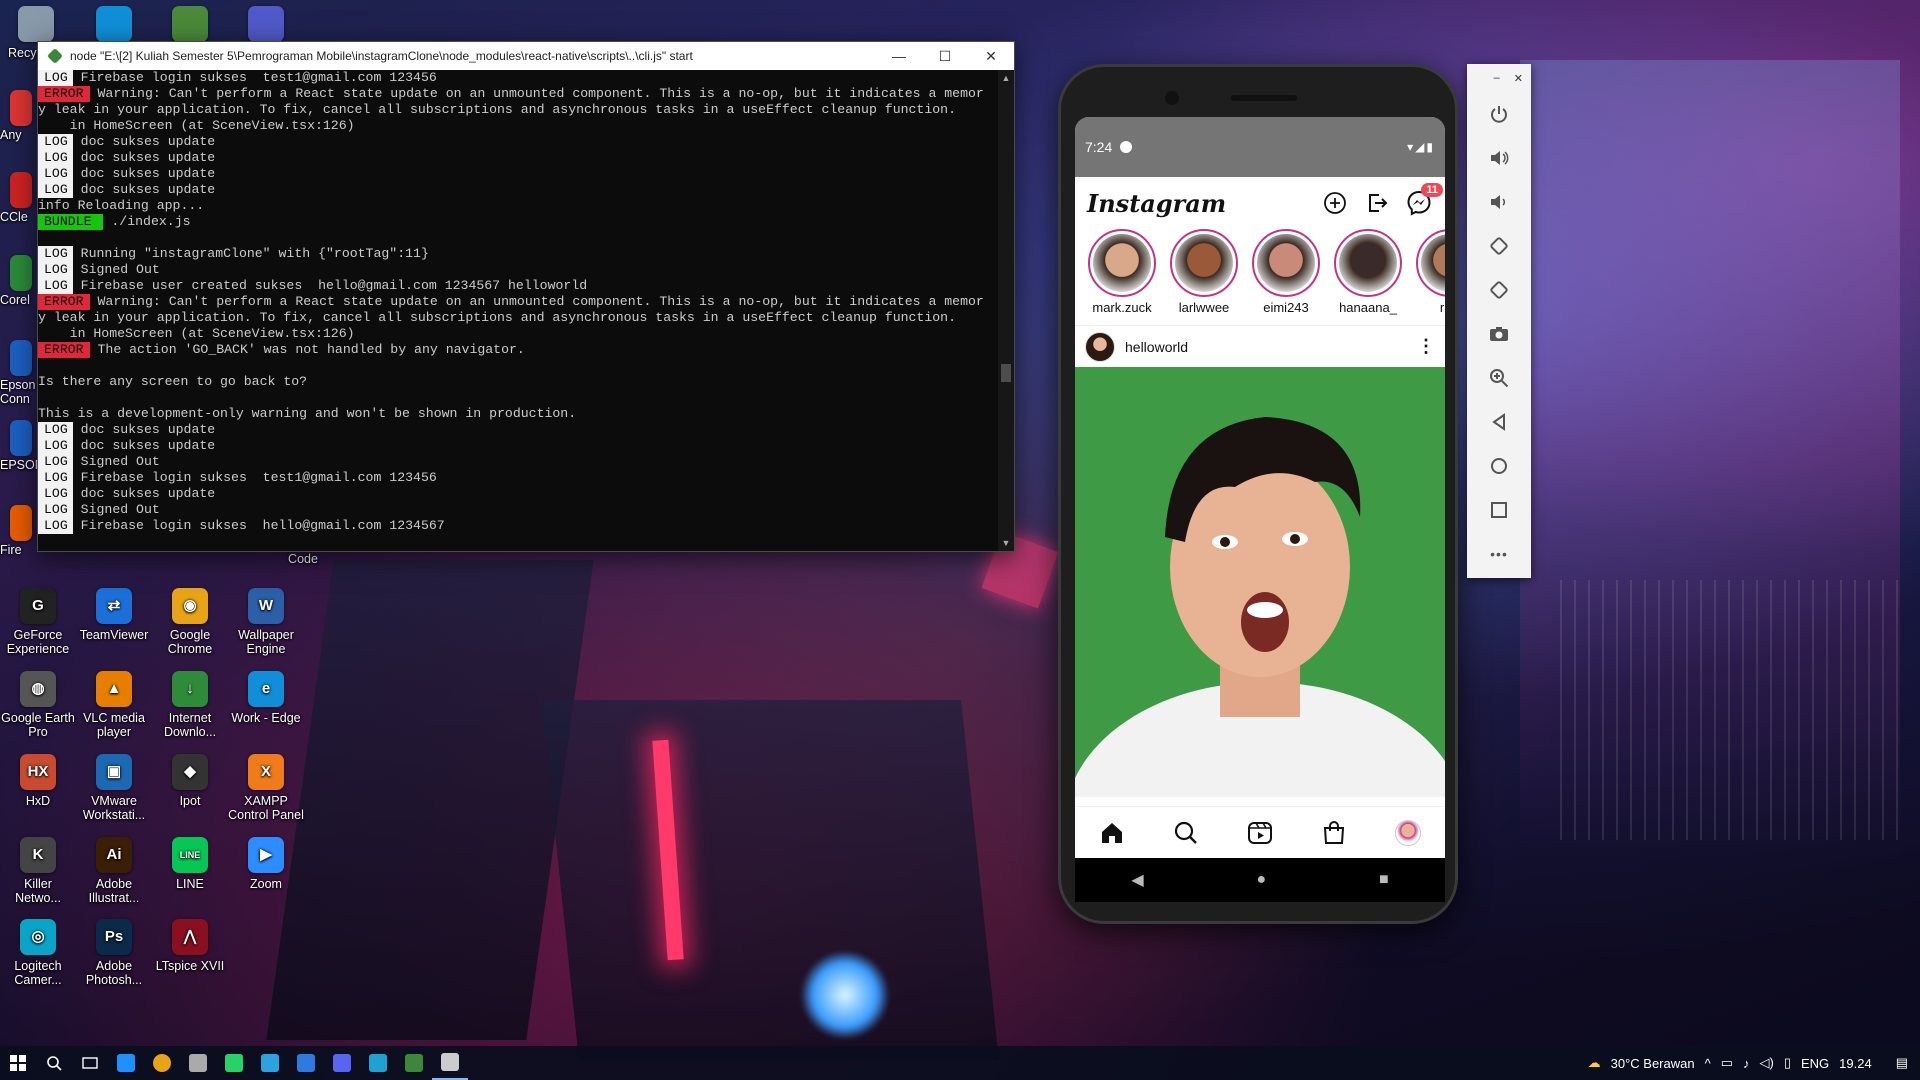 The width and height of the screenshot is (1920, 1080). What do you see at coordinates (1286, 274) in the screenshot?
I see `story-item: eimi243` at bounding box center [1286, 274].